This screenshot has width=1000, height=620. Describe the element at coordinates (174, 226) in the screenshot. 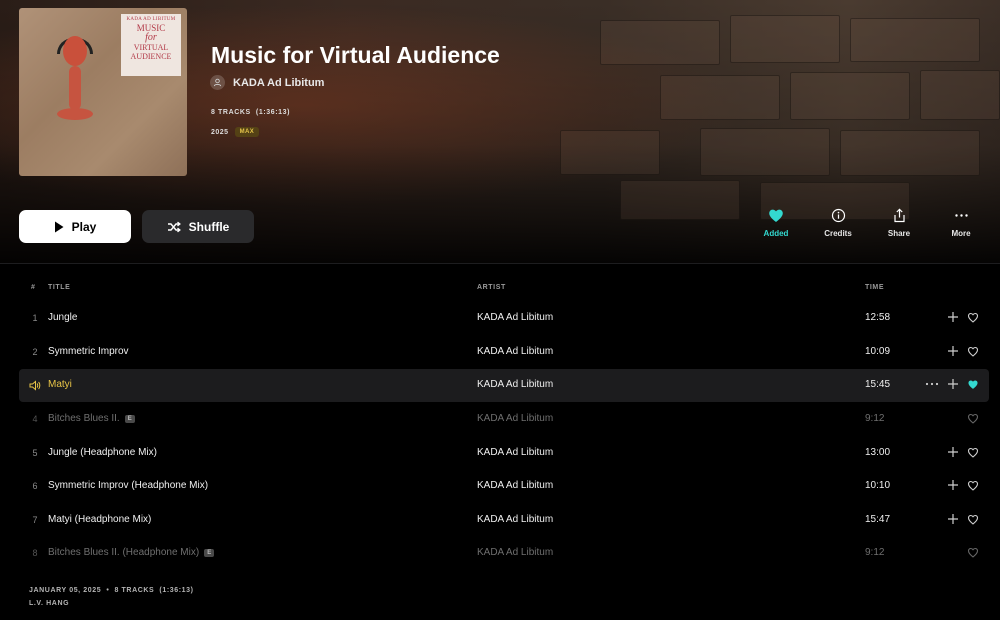

I see `shuffle-icon` at that location.